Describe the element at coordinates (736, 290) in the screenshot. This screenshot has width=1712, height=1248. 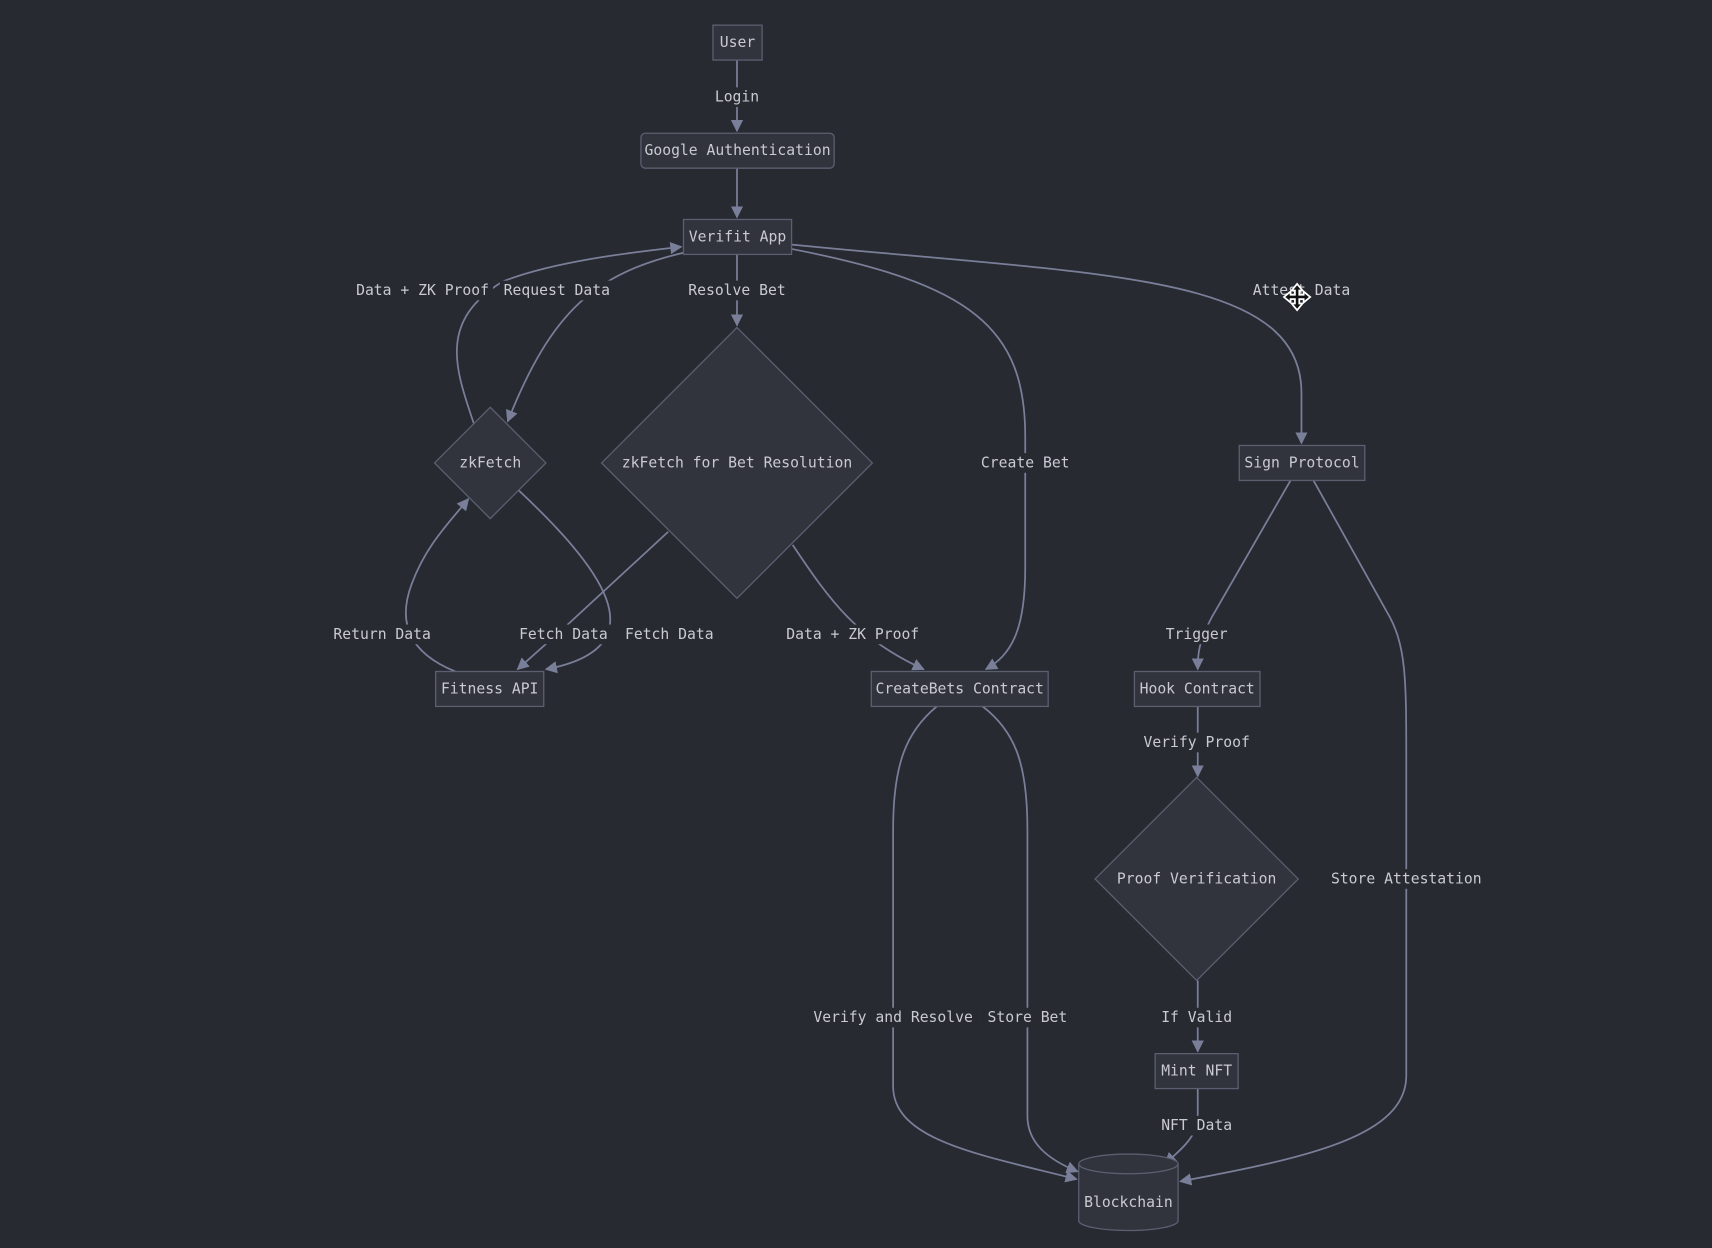
I see `edge-label-verifit-resolve: Resolve Bet` at that location.